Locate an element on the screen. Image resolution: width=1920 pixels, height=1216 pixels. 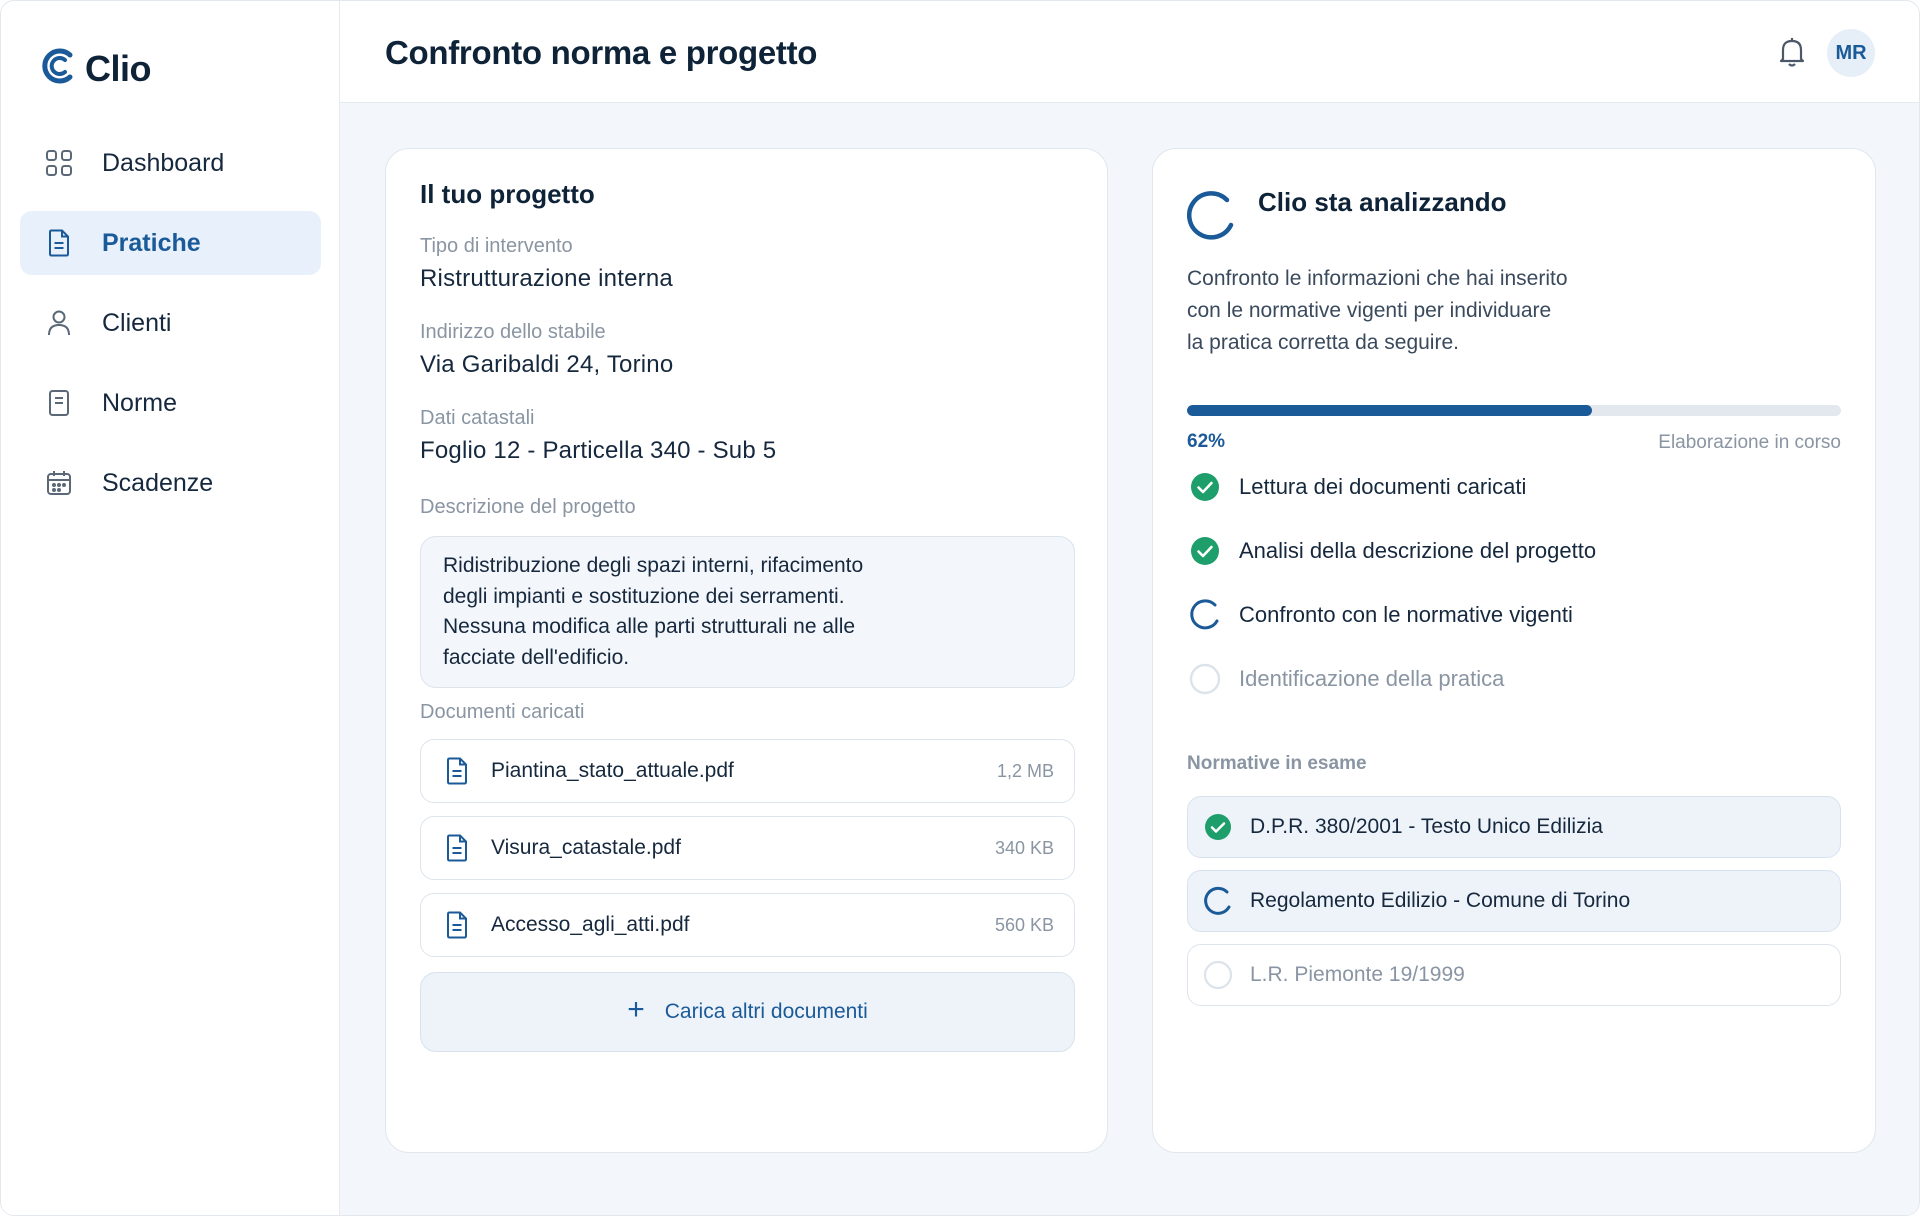
step-label: Confronto con le normative vigenti is located at coordinates (1406, 614).